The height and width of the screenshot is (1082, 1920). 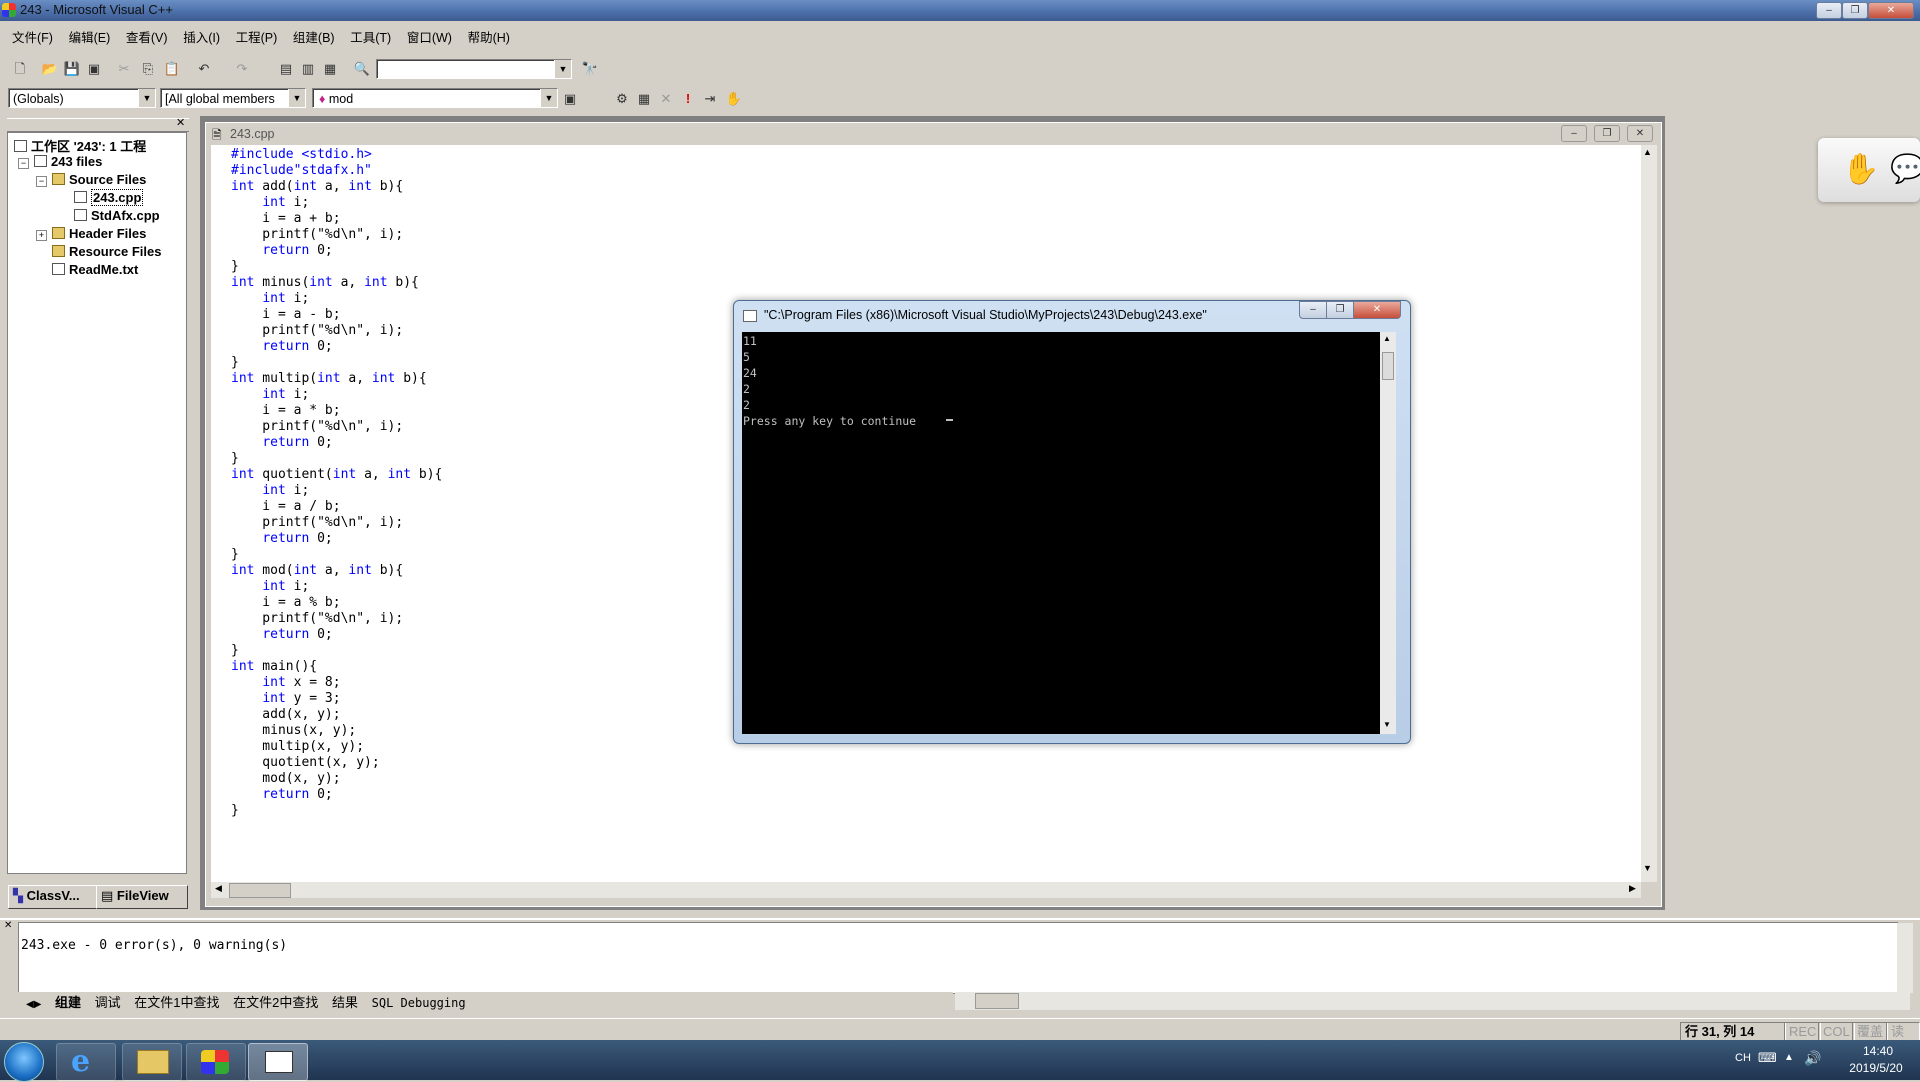 I want to click on function-combo: ♦ mod ▼, so click(x=435, y=98).